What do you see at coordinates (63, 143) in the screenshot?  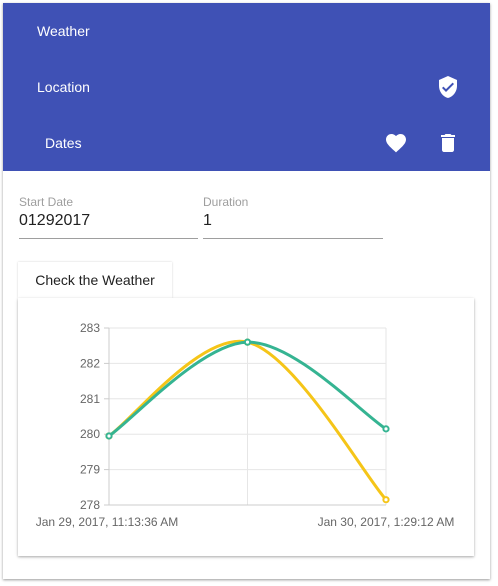 I see `nav-item-dates-label: Dates` at bounding box center [63, 143].